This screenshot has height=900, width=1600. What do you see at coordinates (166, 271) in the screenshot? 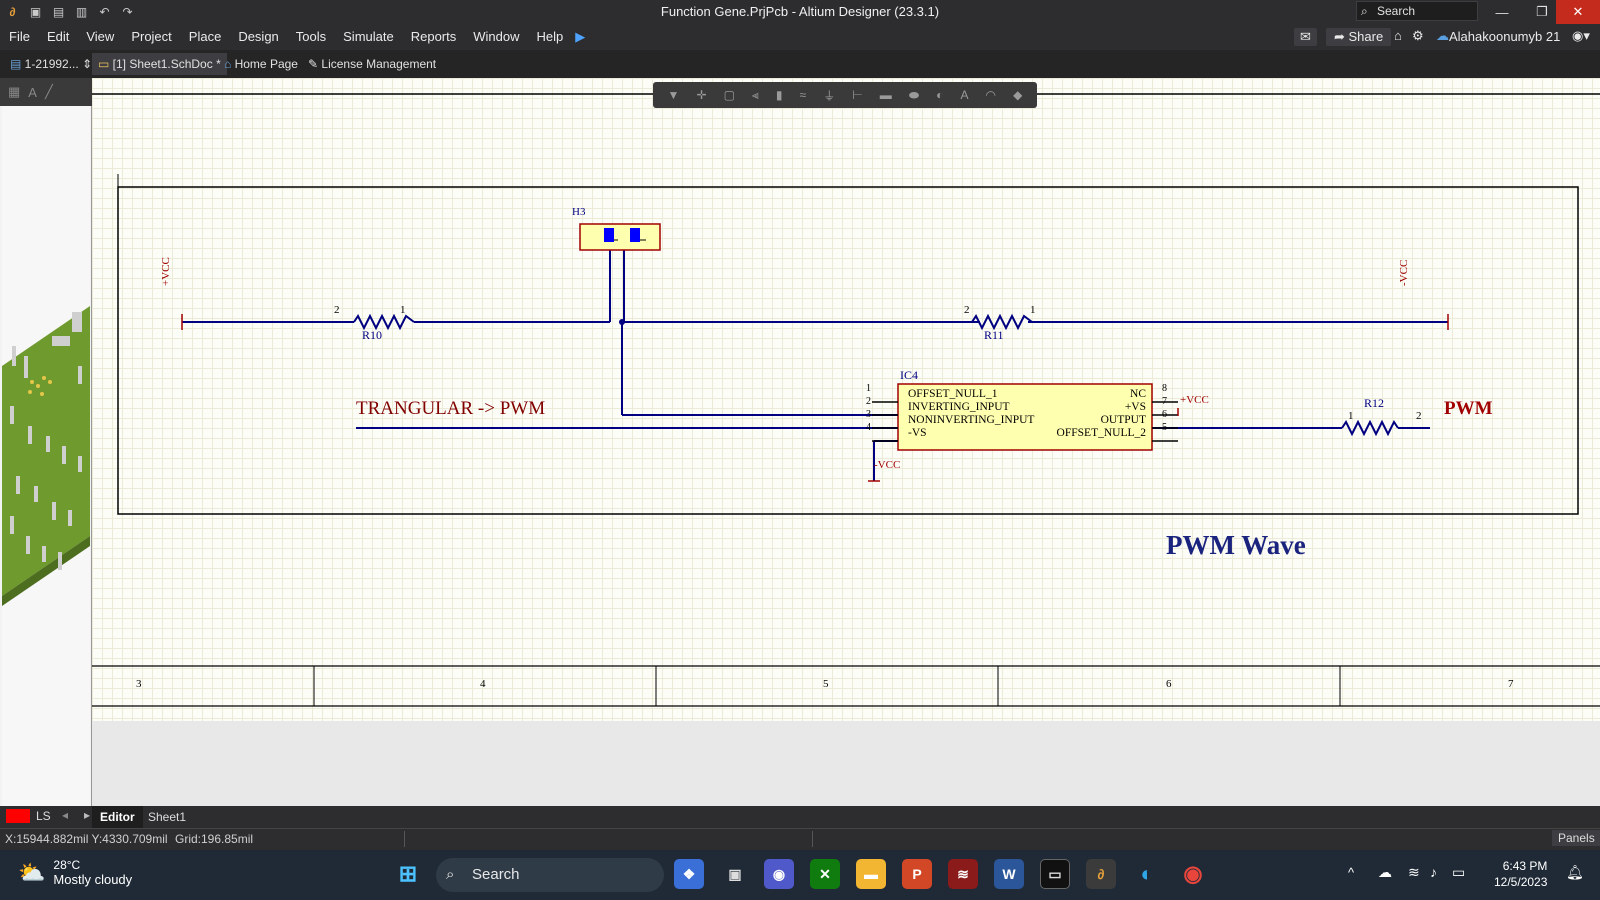
I see `power-port-plus-vcc: +VCC` at bounding box center [166, 271].